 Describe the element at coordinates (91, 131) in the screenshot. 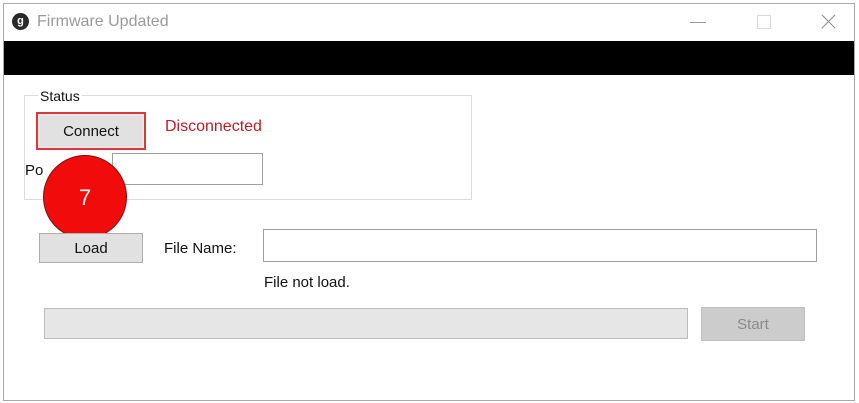

I see `connect-button: Connect` at that location.